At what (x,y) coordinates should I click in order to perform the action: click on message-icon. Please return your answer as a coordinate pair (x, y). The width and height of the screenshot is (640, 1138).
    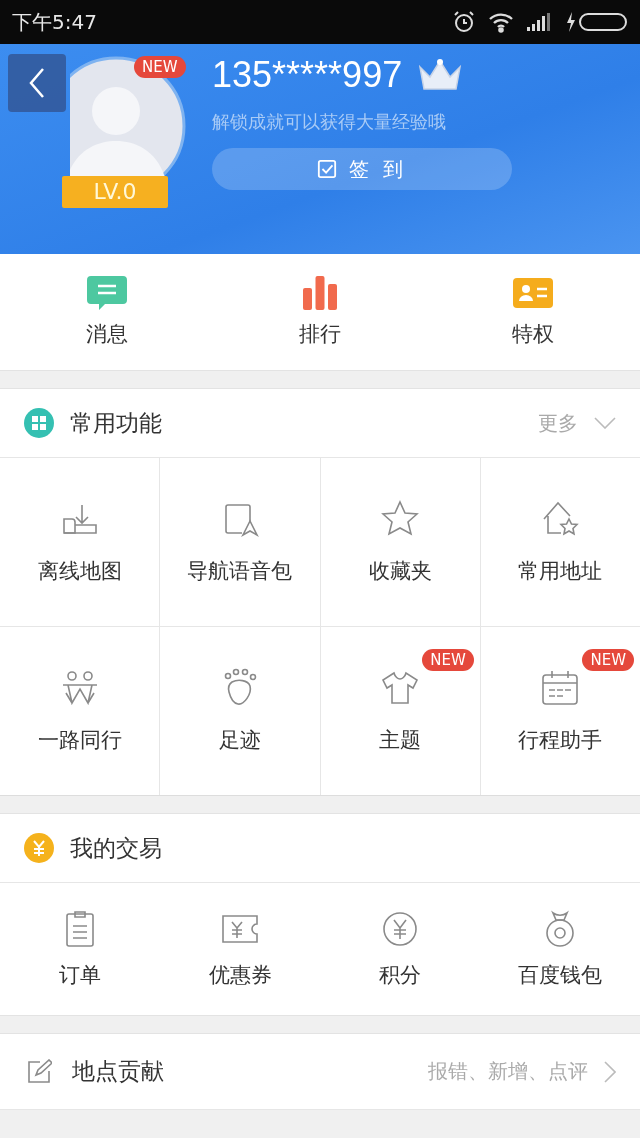
    Looking at the image, I should click on (106, 293).